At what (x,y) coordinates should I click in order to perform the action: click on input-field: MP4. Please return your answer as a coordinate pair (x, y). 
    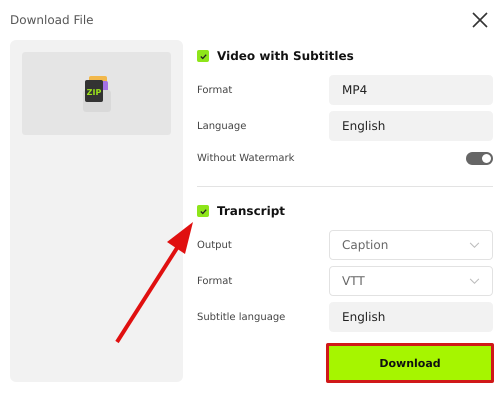
    Looking at the image, I should click on (411, 90).